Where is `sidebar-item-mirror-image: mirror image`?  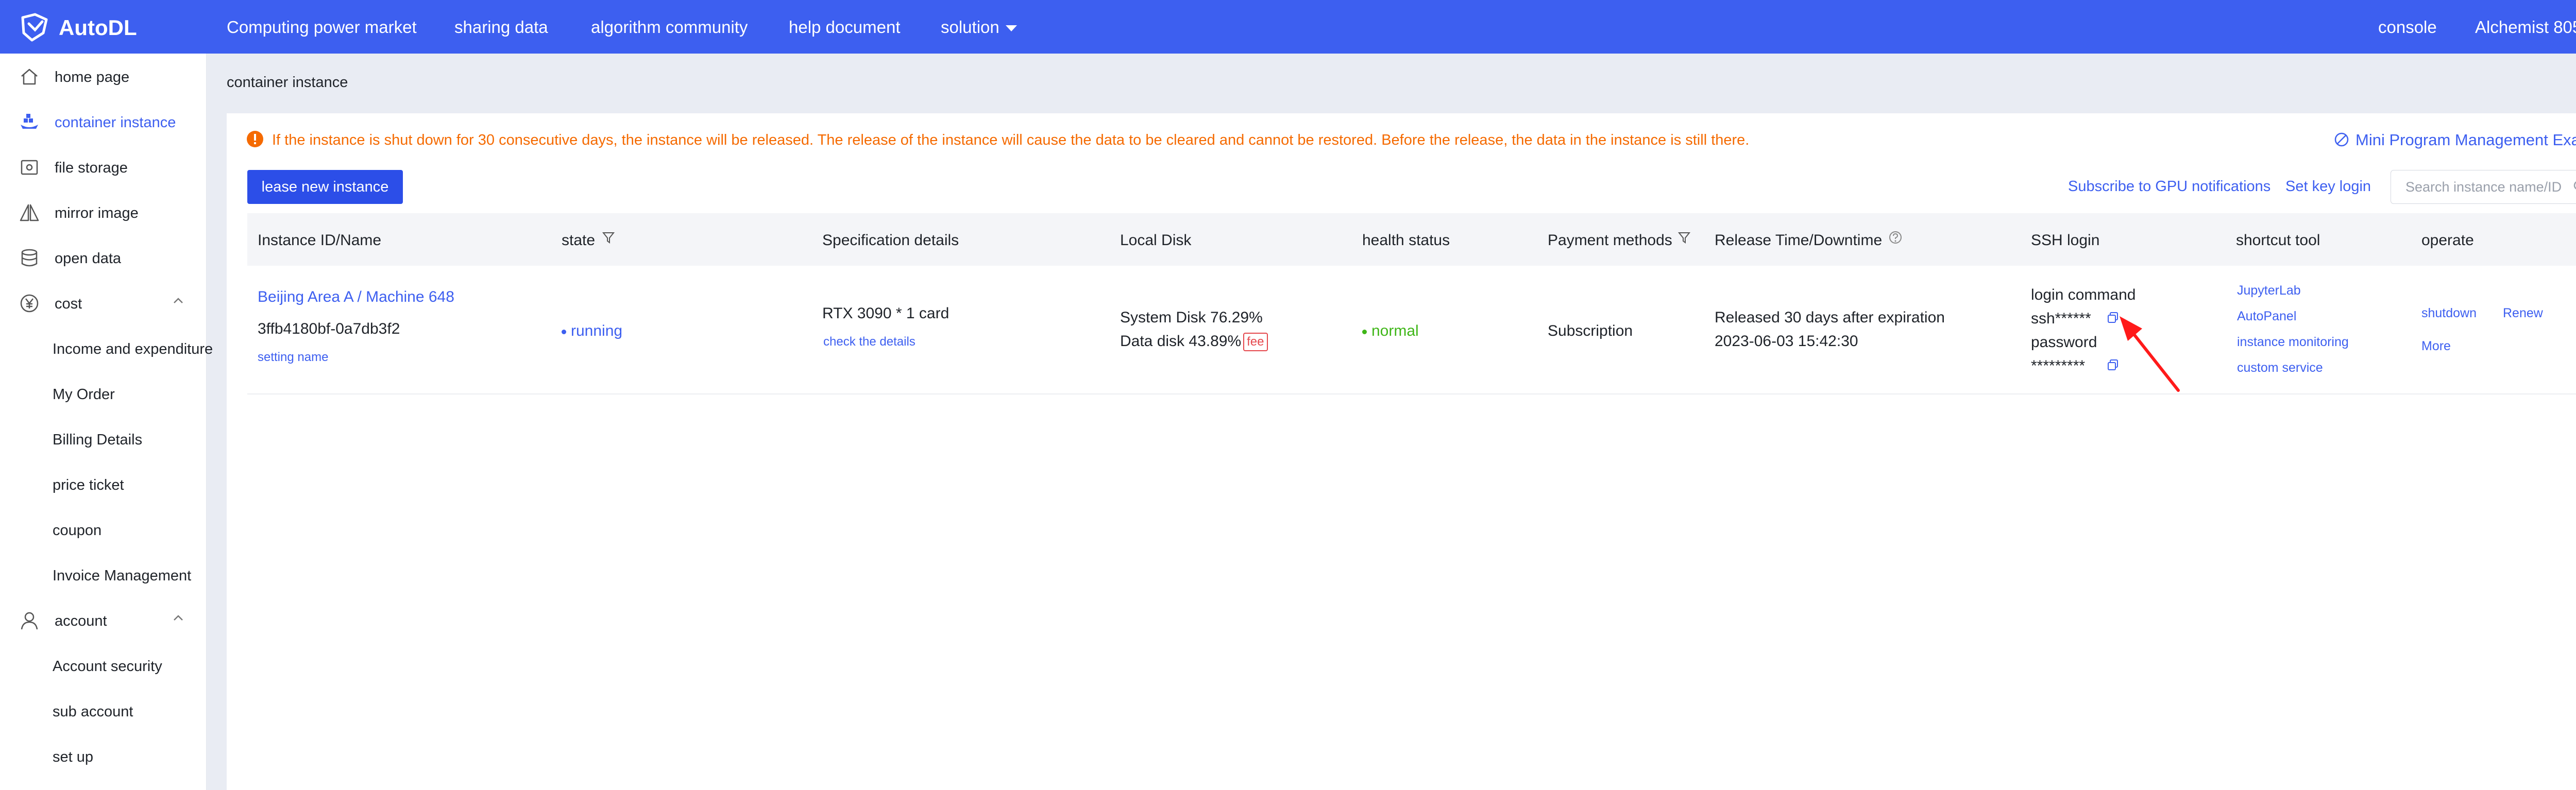
sidebar-item-mirror-image: mirror image is located at coordinates (103, 213).